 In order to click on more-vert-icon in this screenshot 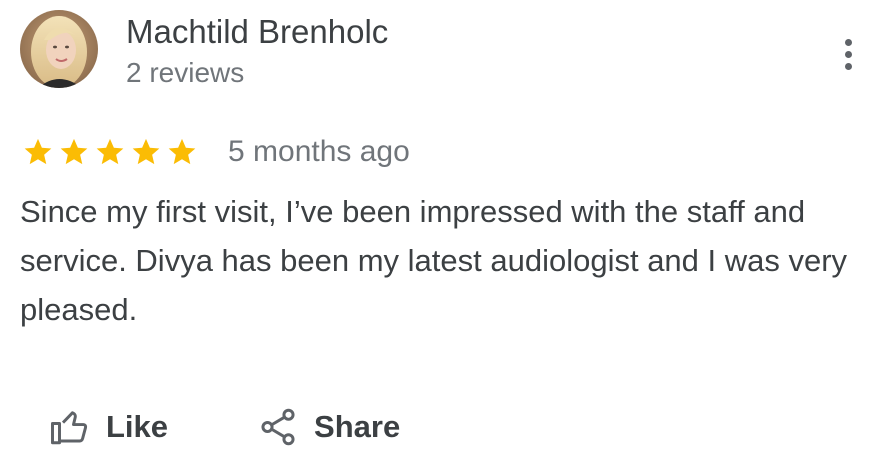, I will do `click(848, 54)`.